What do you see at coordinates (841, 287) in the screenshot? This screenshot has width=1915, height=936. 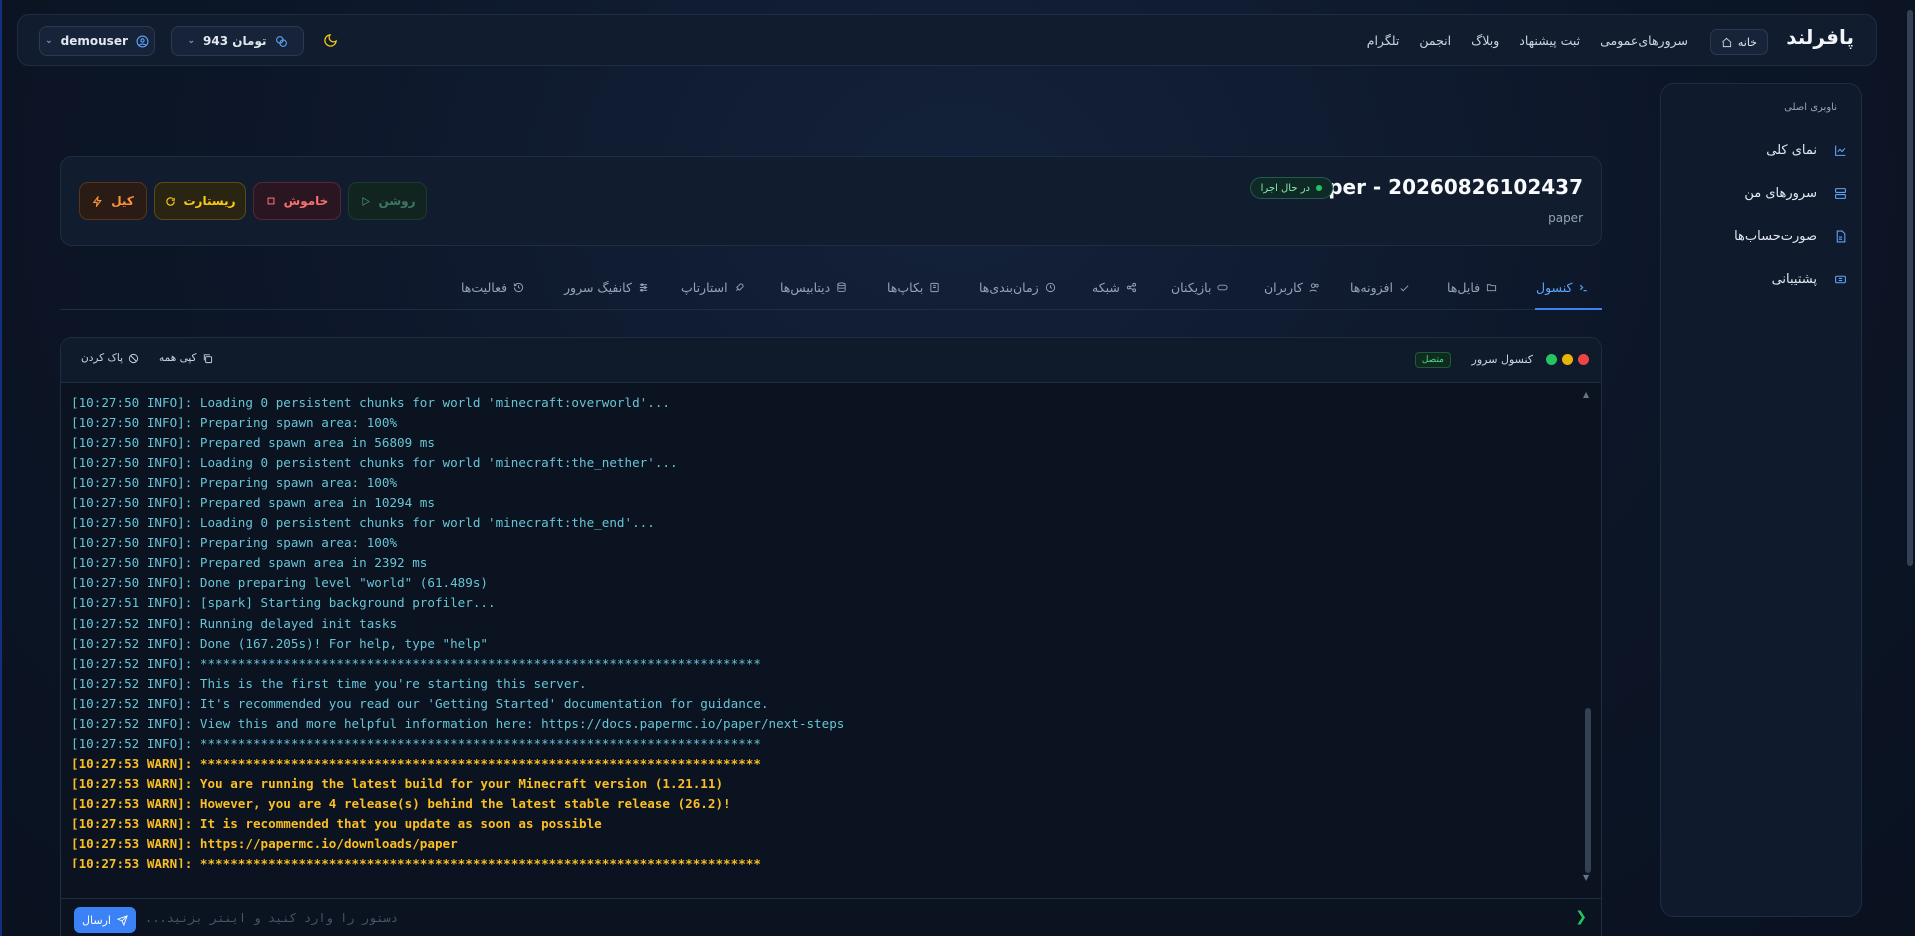 I see `database-icon` at bounding box center [841, 287].